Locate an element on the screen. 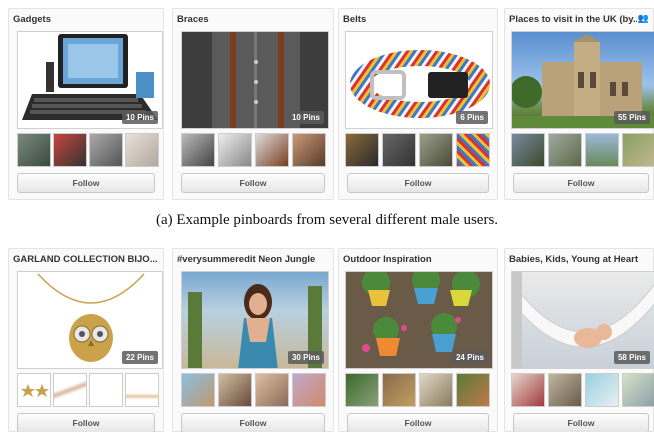 This screenshot has height=432, width=654. board-title: Babies, Kids, Young at Heart is located at coordinates (573, 259).